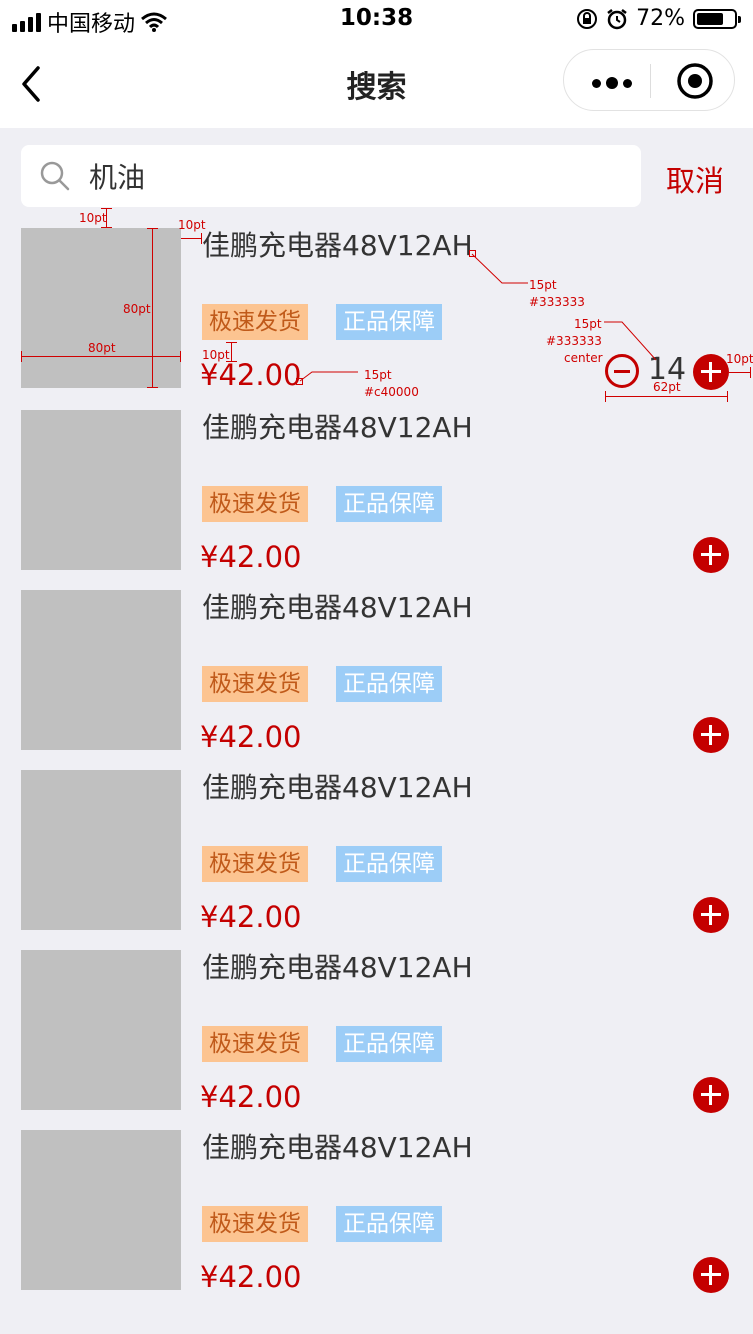 This screenshot has width=753, height=1334. I want to click on spec-name-size: 15pt, so click(543, 285).